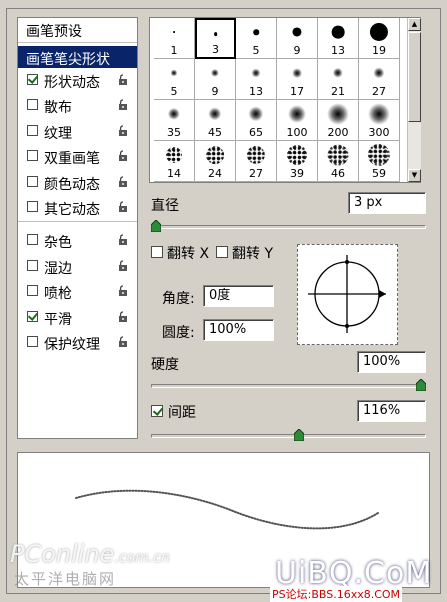 This screenshot has height=602, width=447. What do you see at coordinates (414, 77) in the screenshot?
I see `scrollbar-thumb` at bounding box center [414, 77].